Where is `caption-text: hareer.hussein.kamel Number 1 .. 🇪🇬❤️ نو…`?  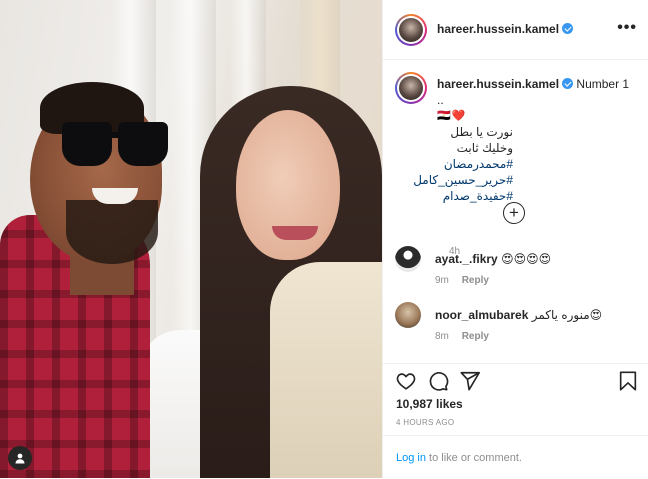 caption-text: hareer.hussein.kamel Number 1 .. 🇪🇬❤️ نو… is located at coordinates (525, 140).